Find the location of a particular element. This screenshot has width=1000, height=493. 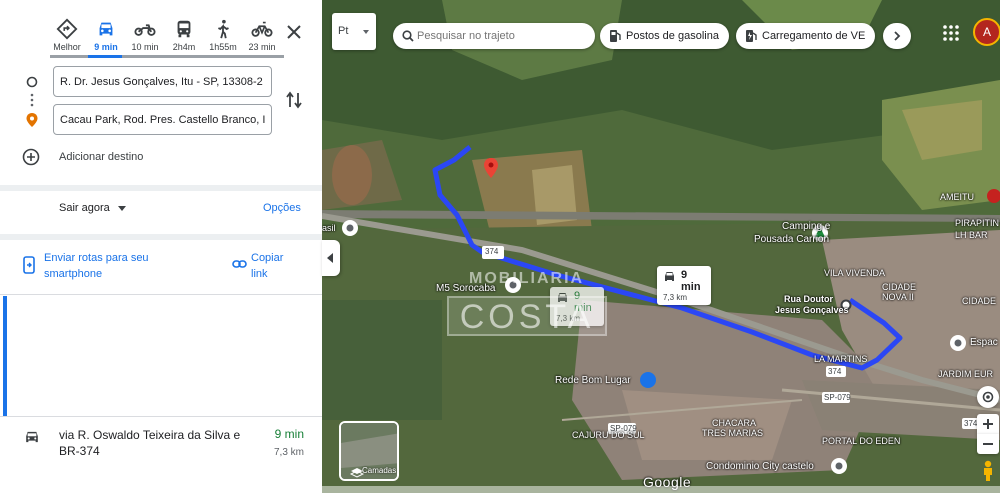

mode-transit-label: 2h4m is located at coordinates (184, 47).